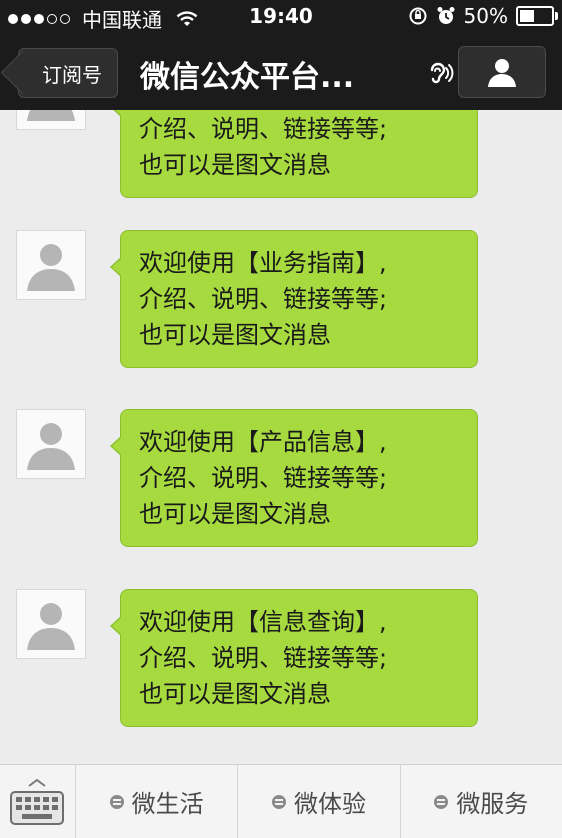 This screenshot has height=838, width=562. What do you see at coordinates (485, 16) in the screenshot?
I see `battery-percent: 50%` at bounding box center [485, 16].